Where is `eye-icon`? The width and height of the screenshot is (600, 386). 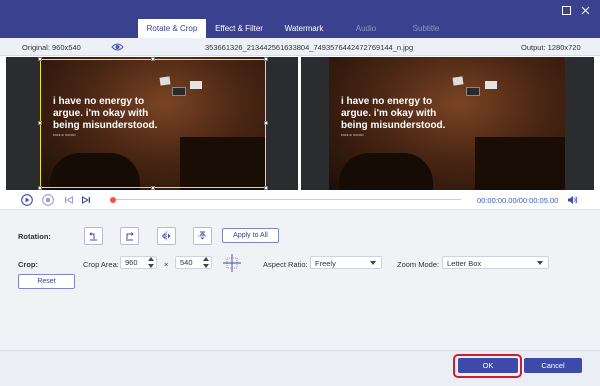
eye-icon is located at coordinates (117, 47).